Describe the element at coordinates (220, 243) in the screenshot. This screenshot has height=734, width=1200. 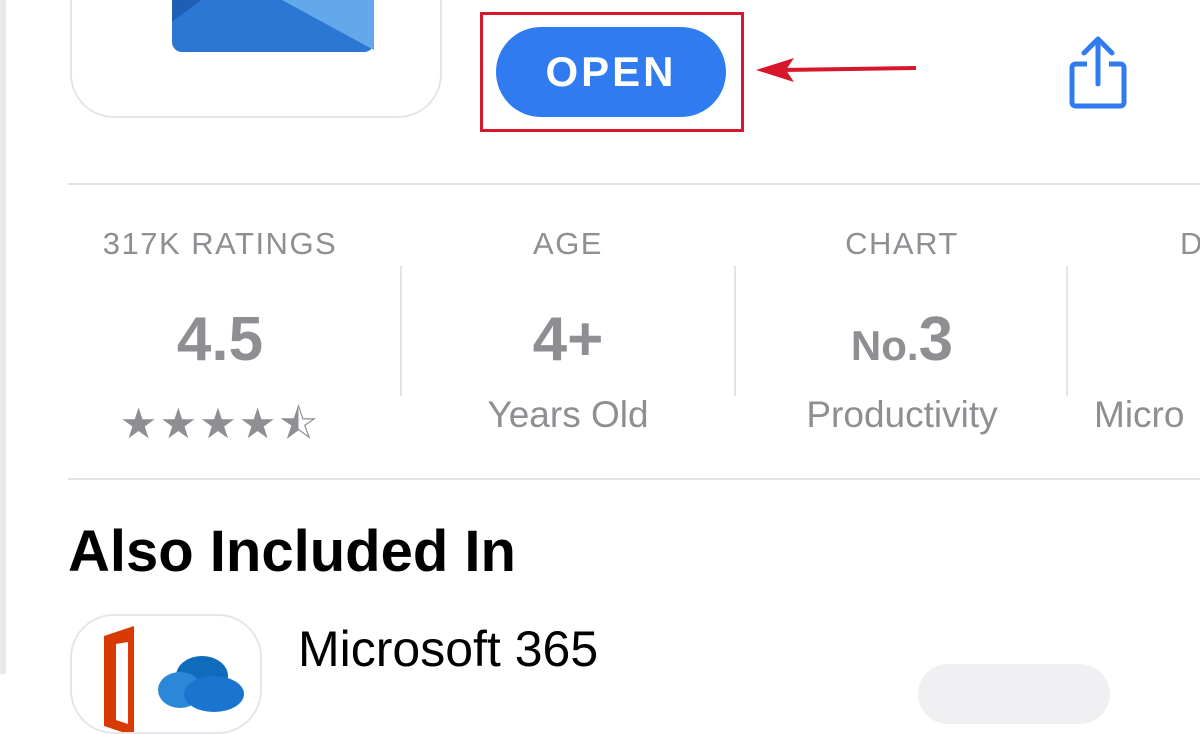
I see `ratings-count-label: 317K RATINGS` at that location.